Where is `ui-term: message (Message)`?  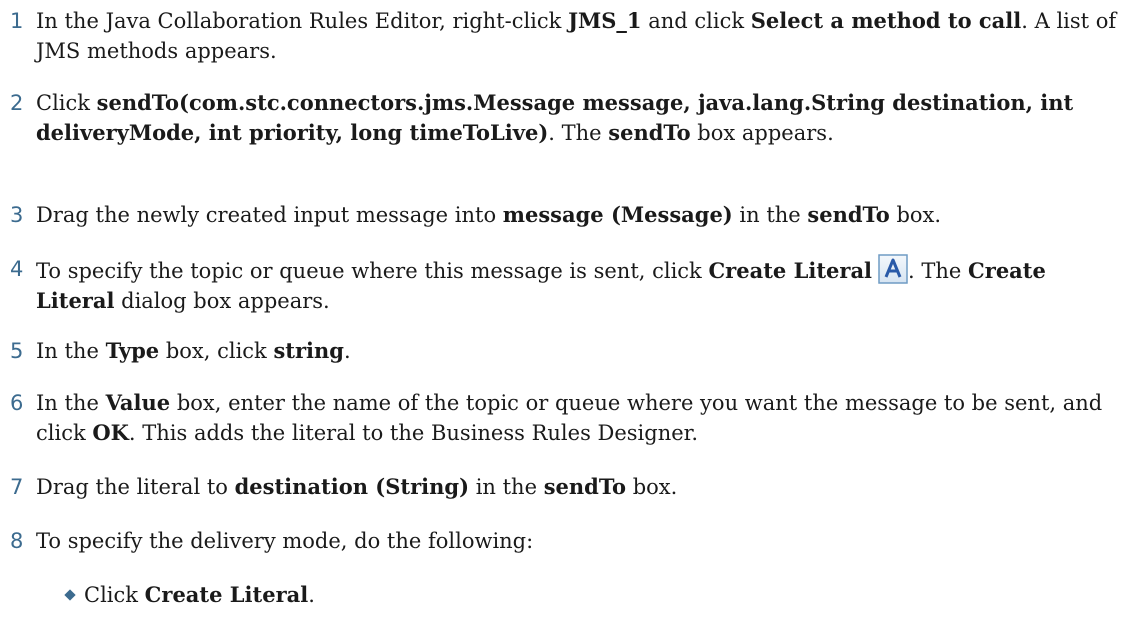
ui-term: message (Message) is located at coordinates (617, 214).